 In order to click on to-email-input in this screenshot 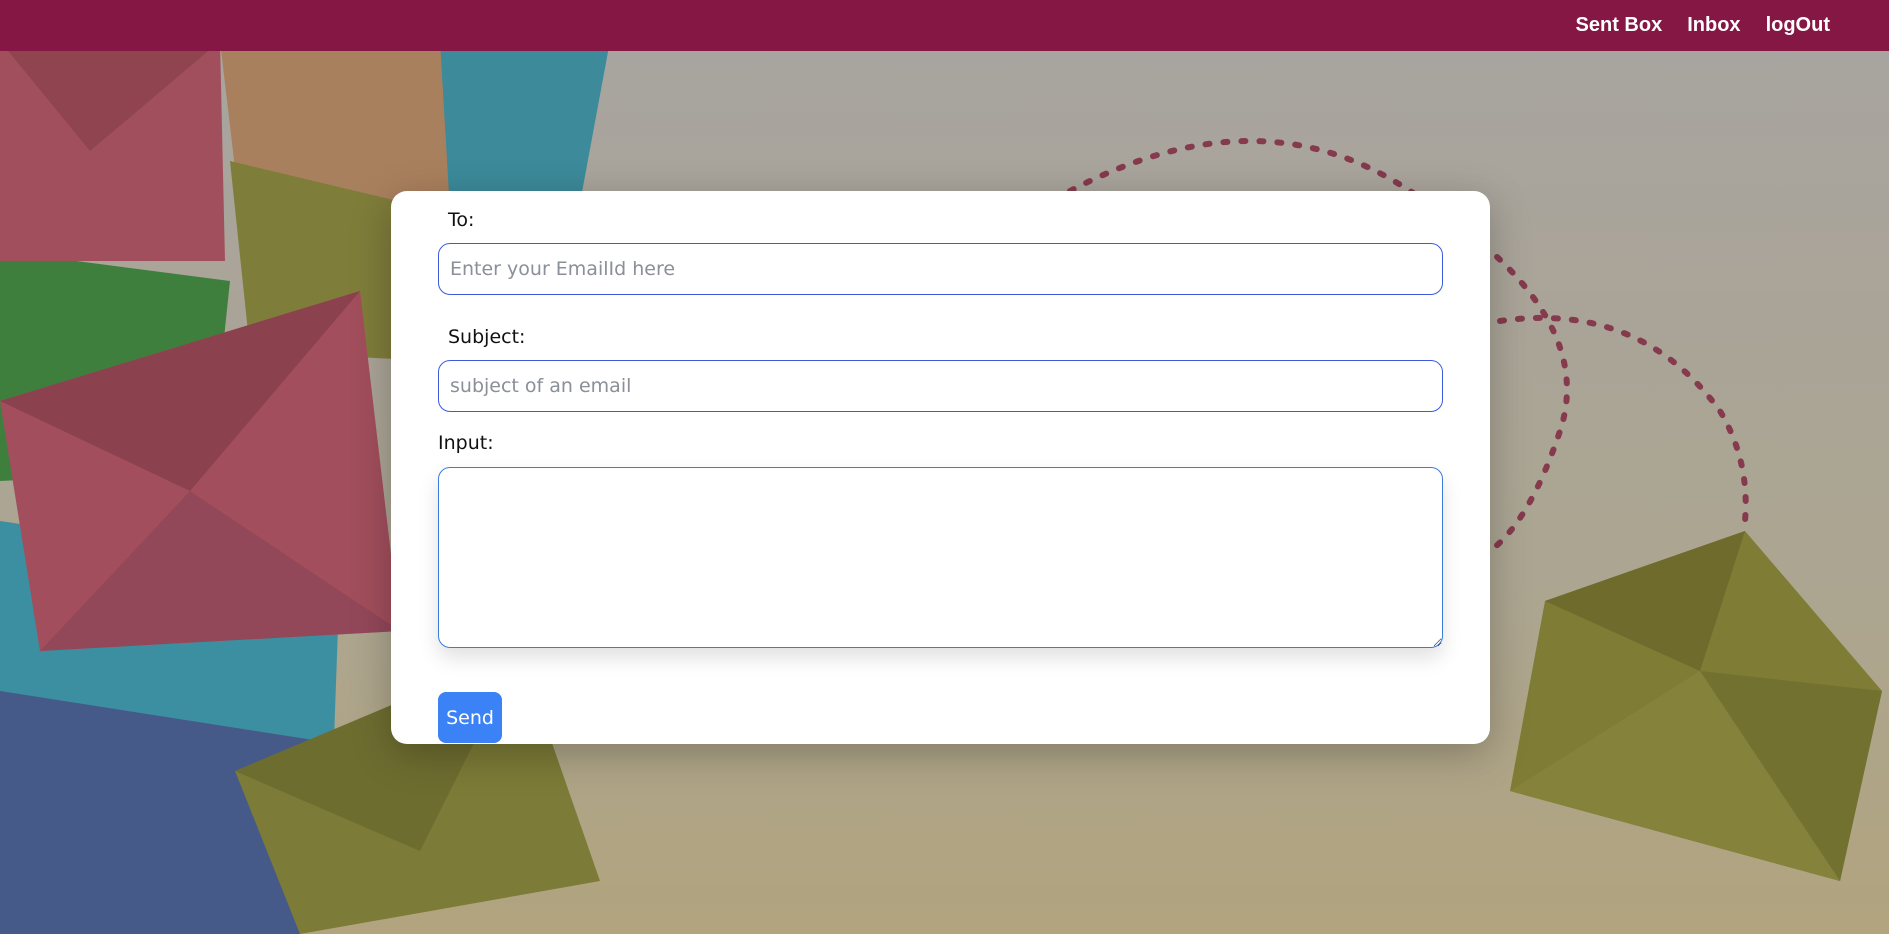, I will do `click(940, 269)`.